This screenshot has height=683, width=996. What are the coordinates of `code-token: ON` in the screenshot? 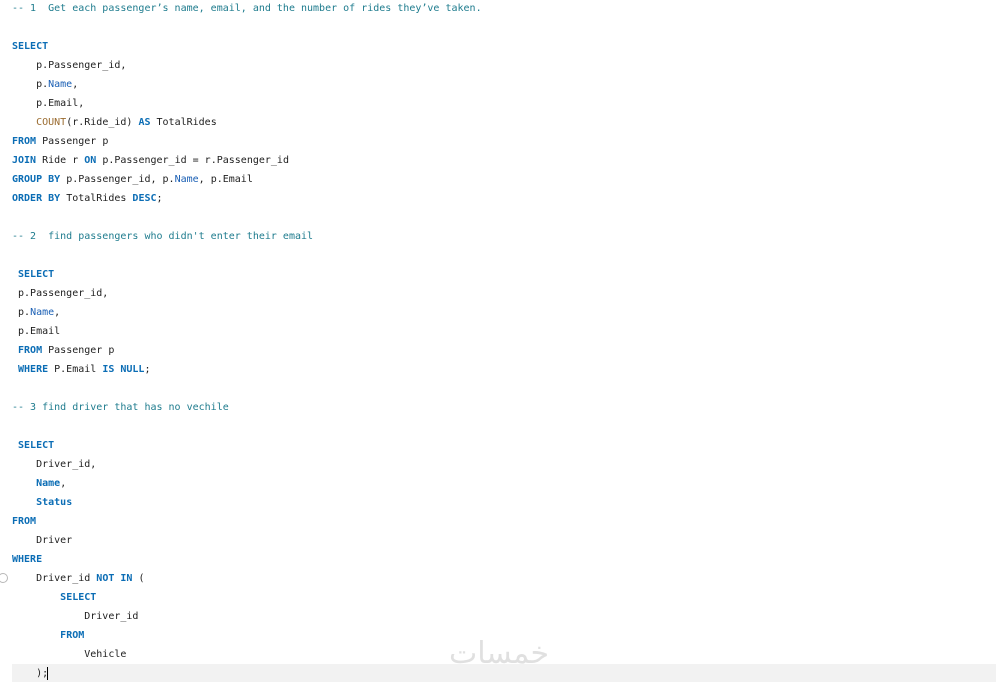 It's located at (90, 160).